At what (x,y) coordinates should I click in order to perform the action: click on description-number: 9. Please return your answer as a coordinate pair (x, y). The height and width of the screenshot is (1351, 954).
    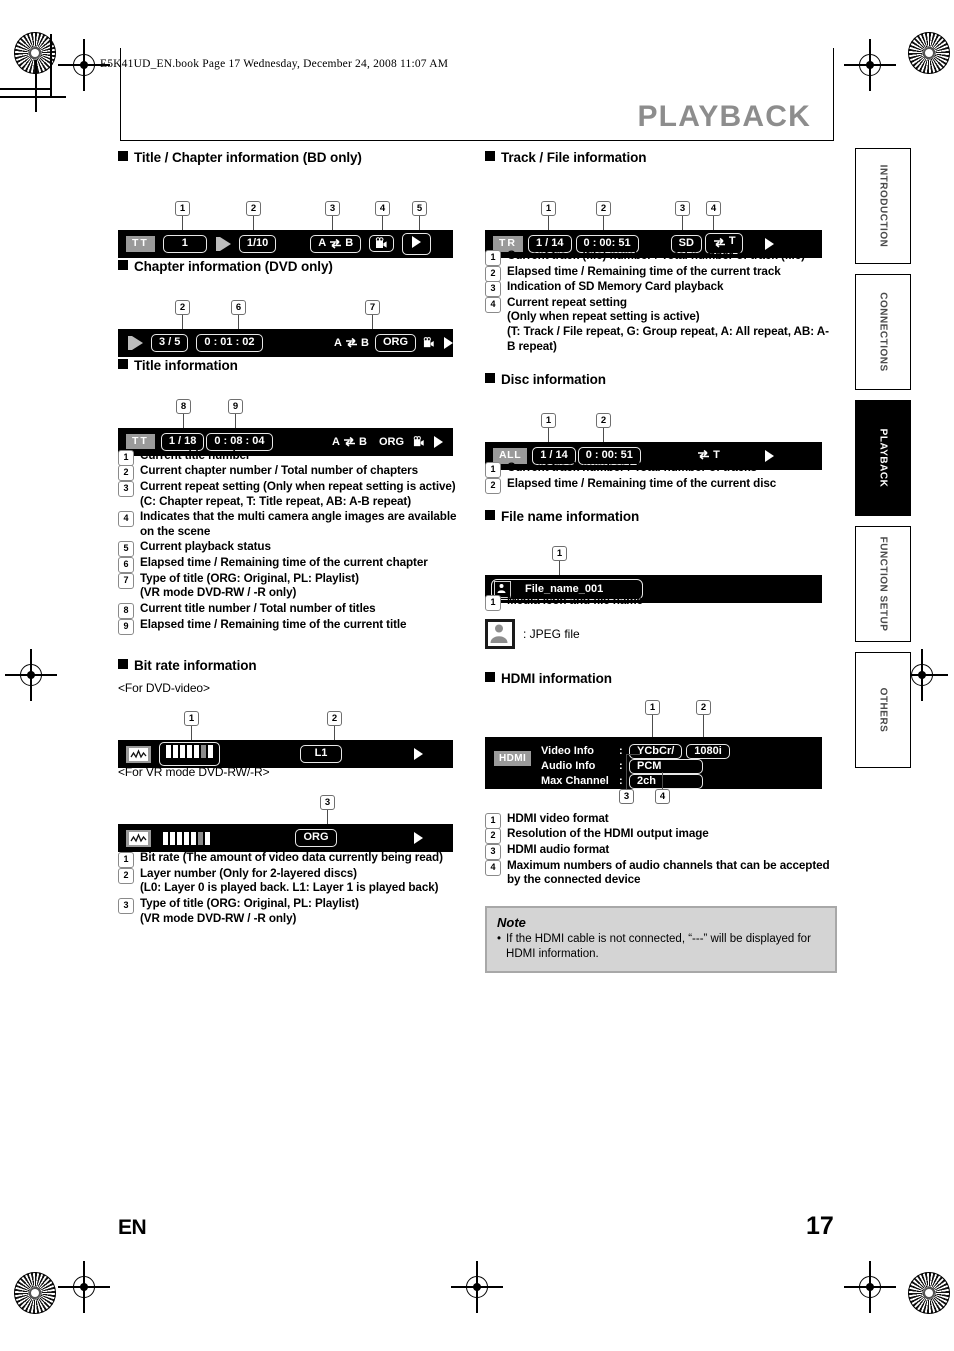
    Looking at the image, I should click on (126, 626).